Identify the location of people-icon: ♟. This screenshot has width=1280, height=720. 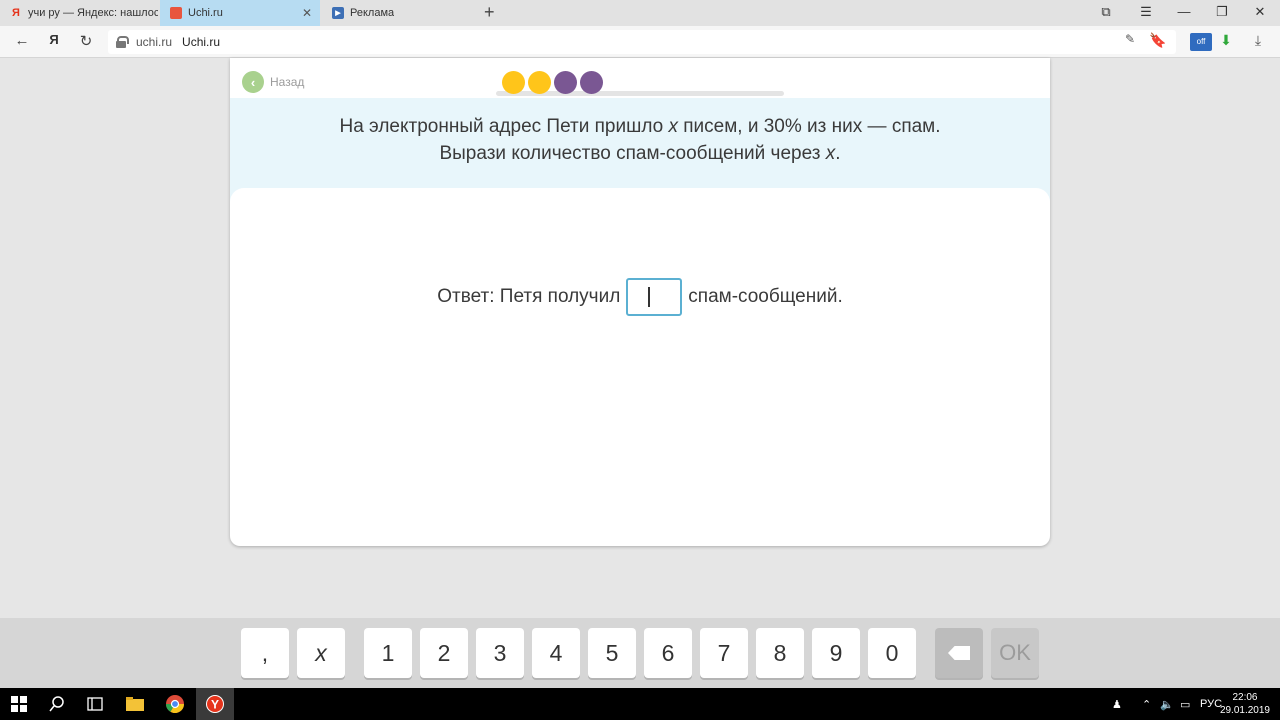
(1117, 704).